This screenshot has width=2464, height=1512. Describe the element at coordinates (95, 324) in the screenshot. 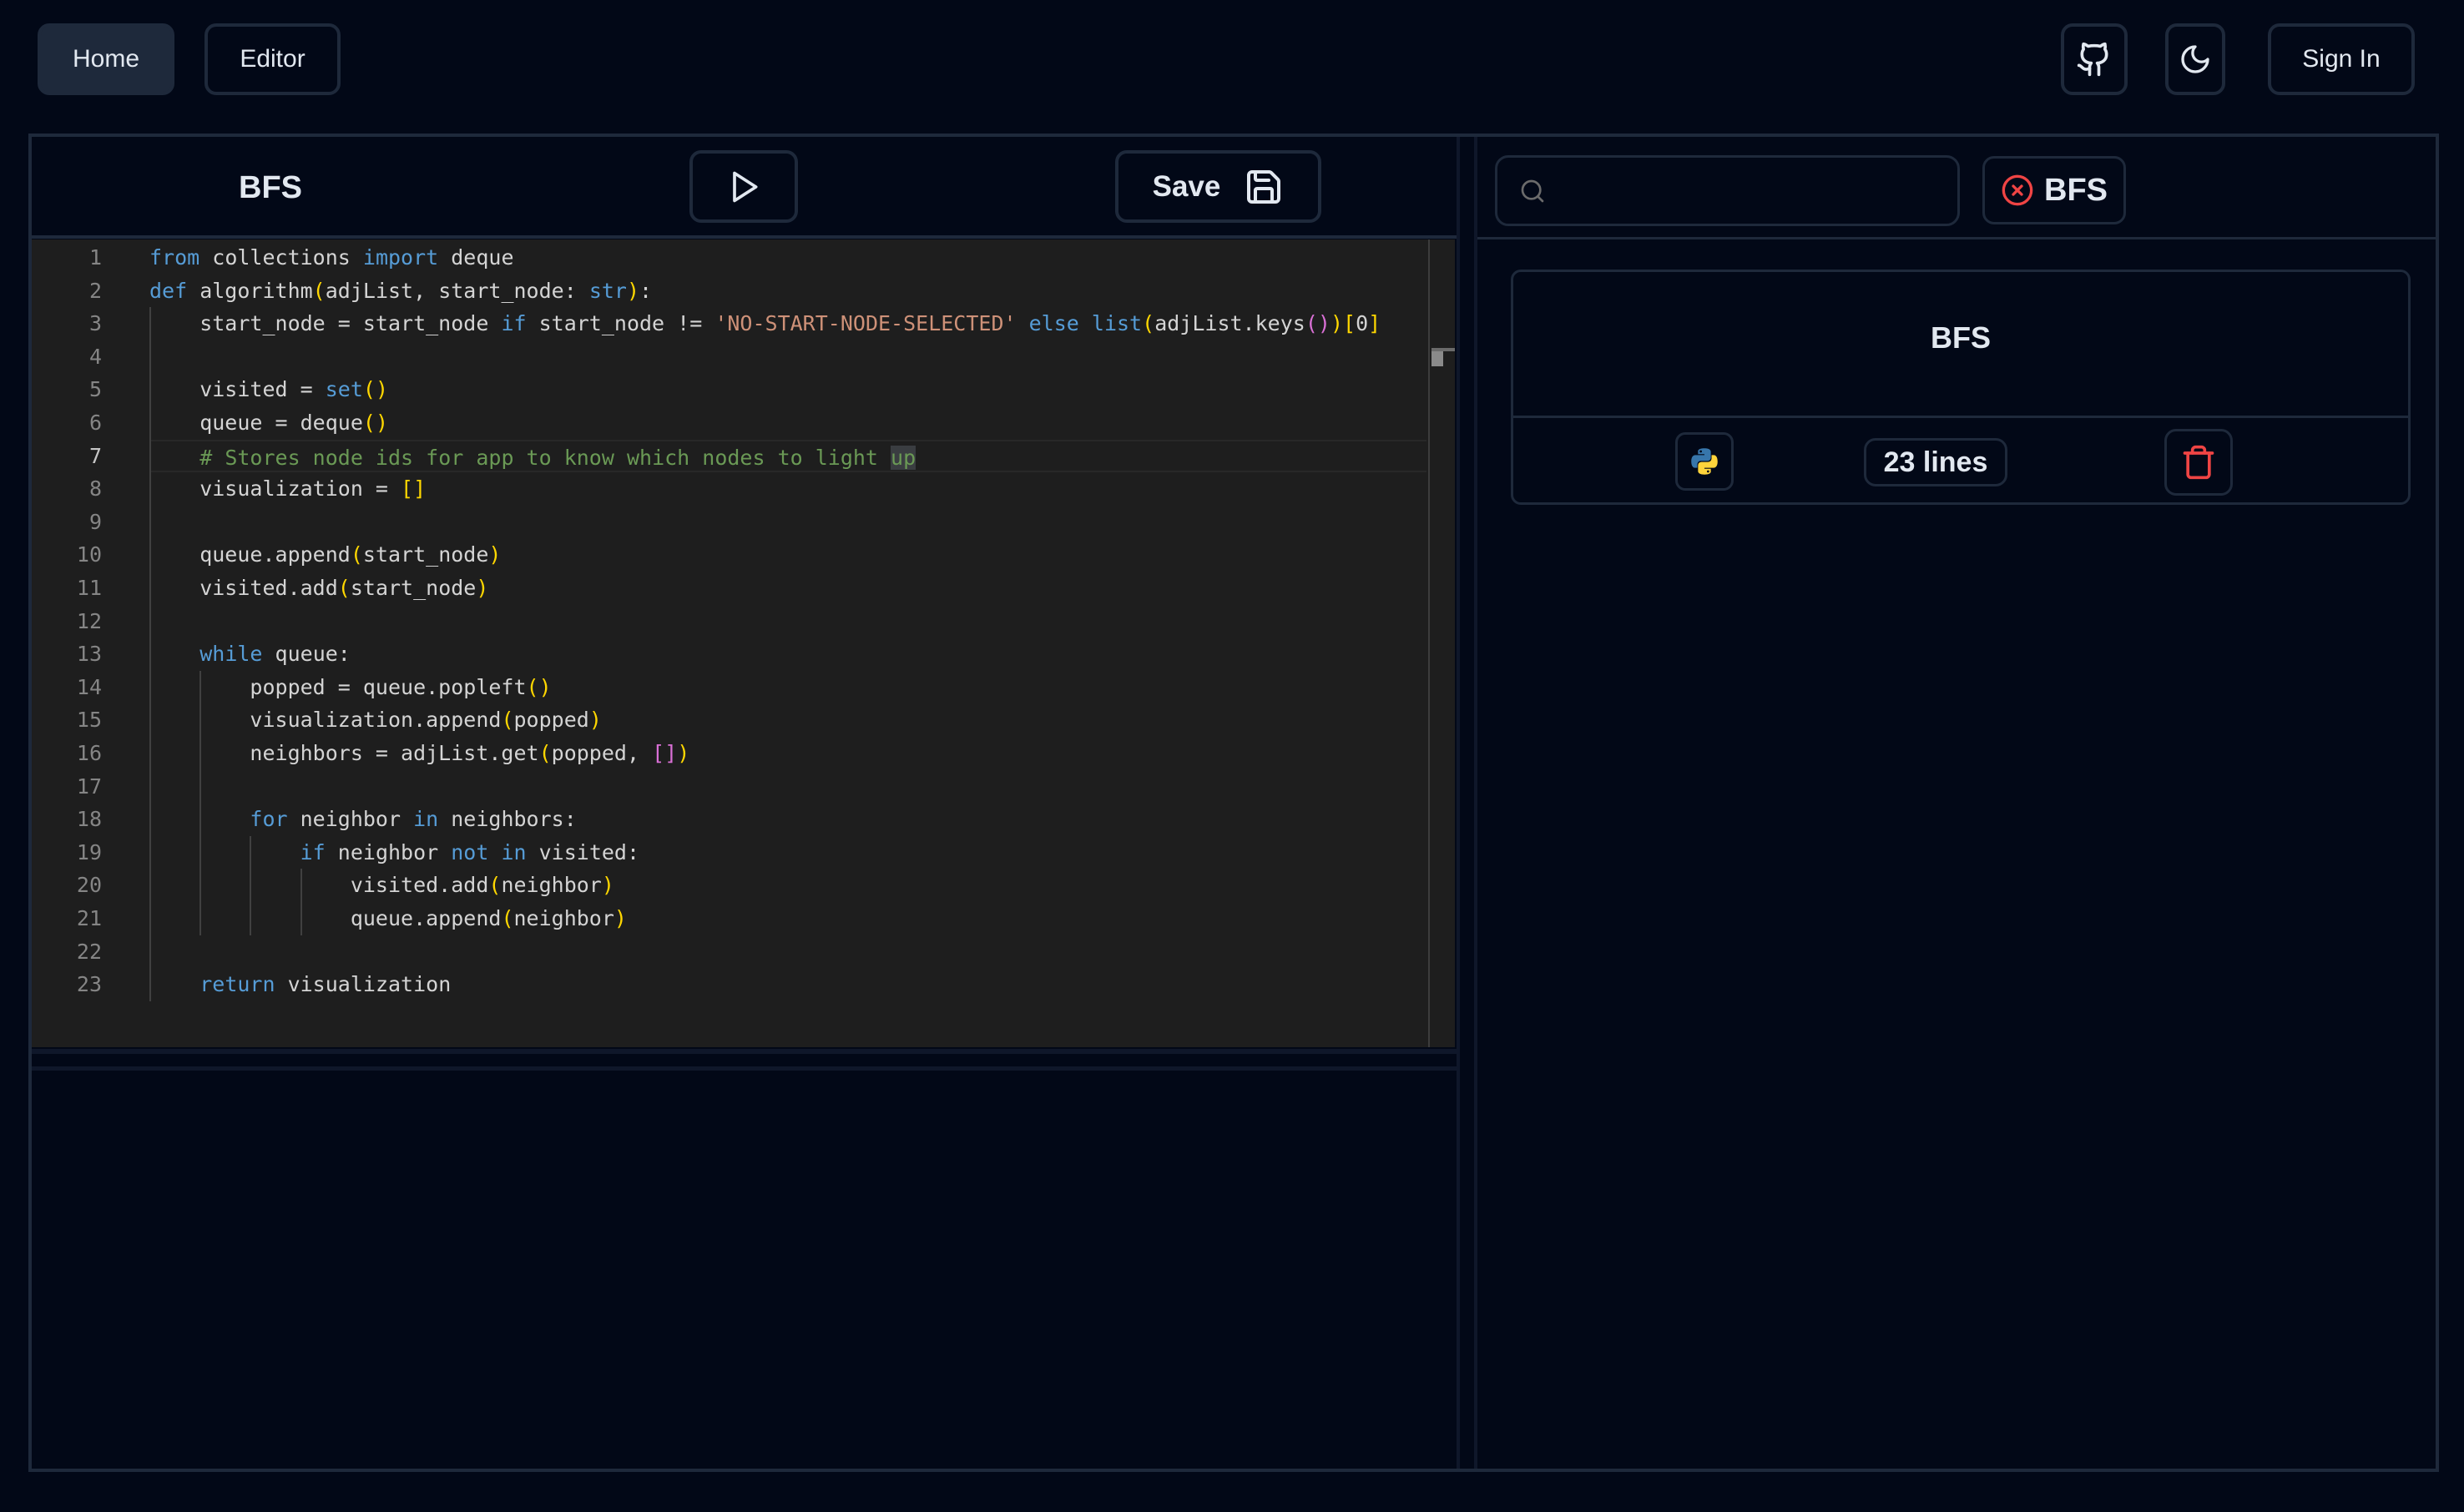

I see `line-number: 3` at that location.